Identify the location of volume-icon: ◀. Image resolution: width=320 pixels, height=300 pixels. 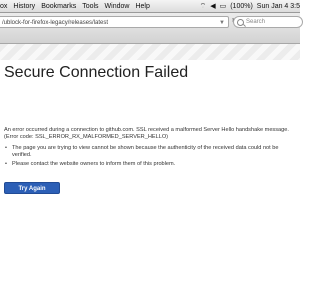
(212, 6).